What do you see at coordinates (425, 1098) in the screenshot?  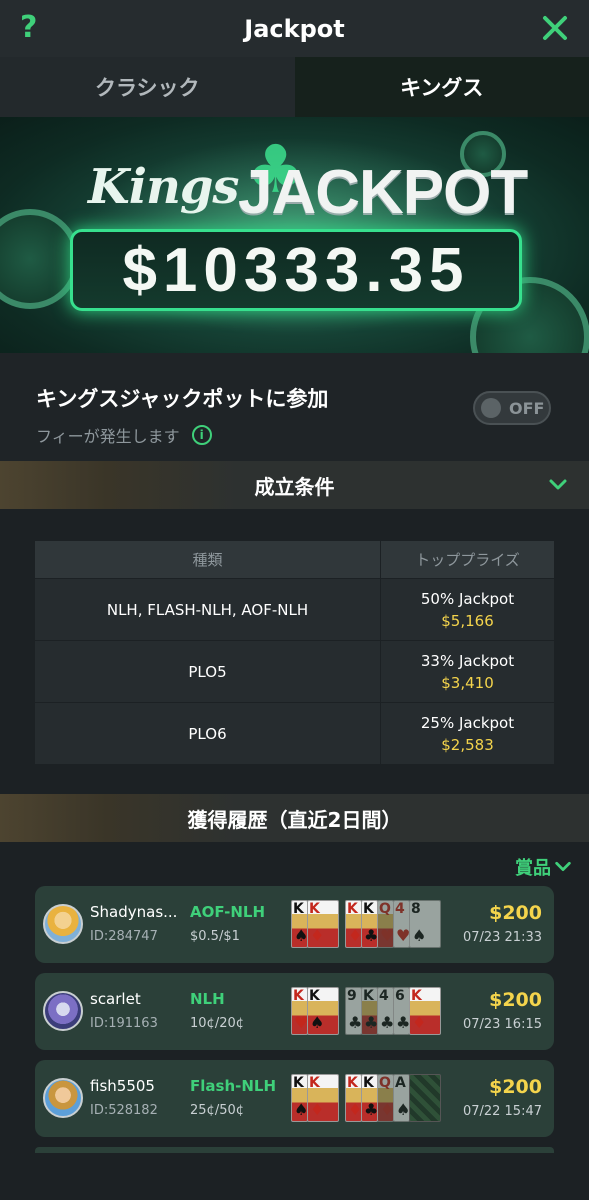 I see `card-back-image` at bounding box center [425, 1098].